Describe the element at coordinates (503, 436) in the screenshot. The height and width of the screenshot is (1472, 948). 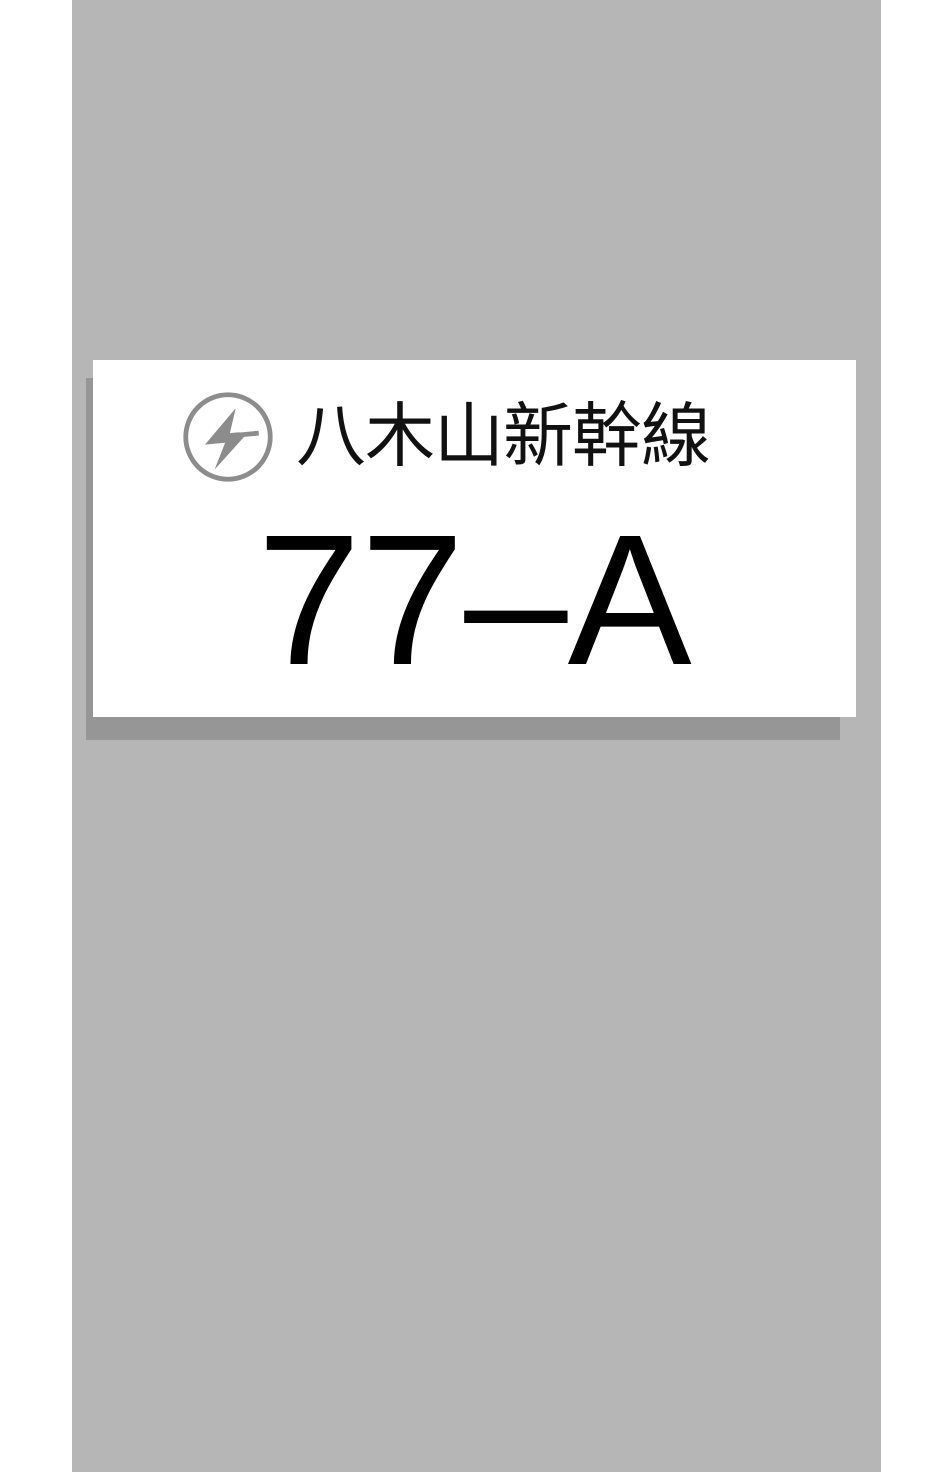
I see `line-name: 八木山新幹線` at that location.